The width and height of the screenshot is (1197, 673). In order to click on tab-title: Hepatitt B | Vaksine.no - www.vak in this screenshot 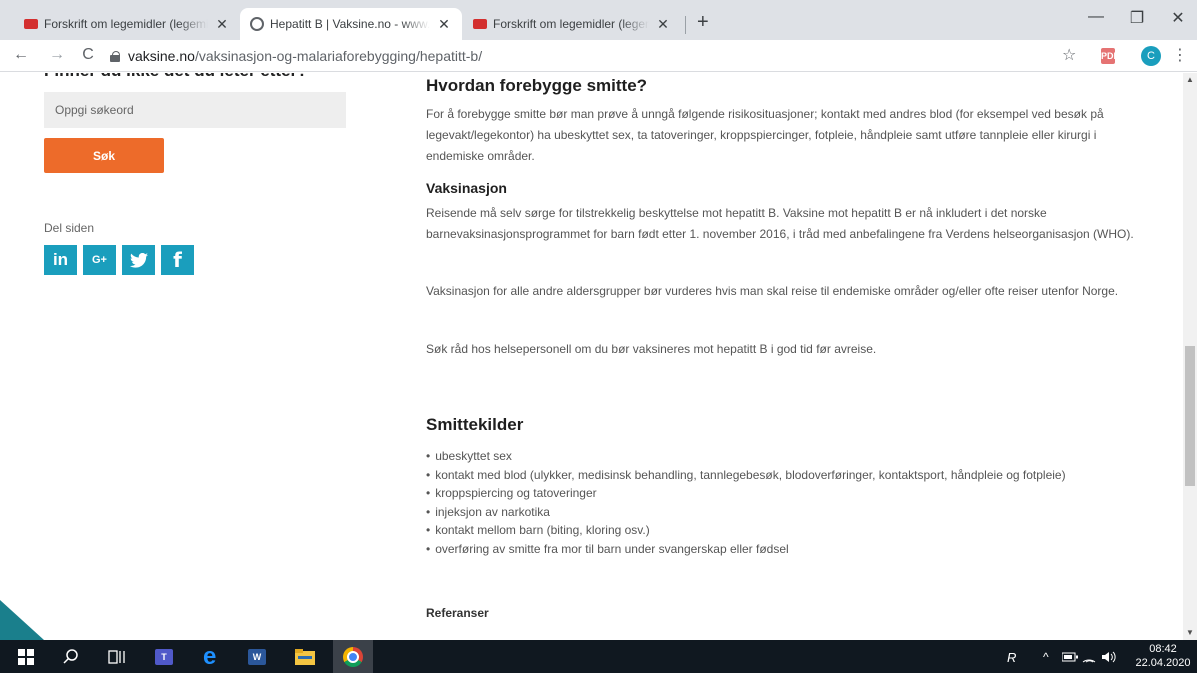, I will do `click(350, 24)`.